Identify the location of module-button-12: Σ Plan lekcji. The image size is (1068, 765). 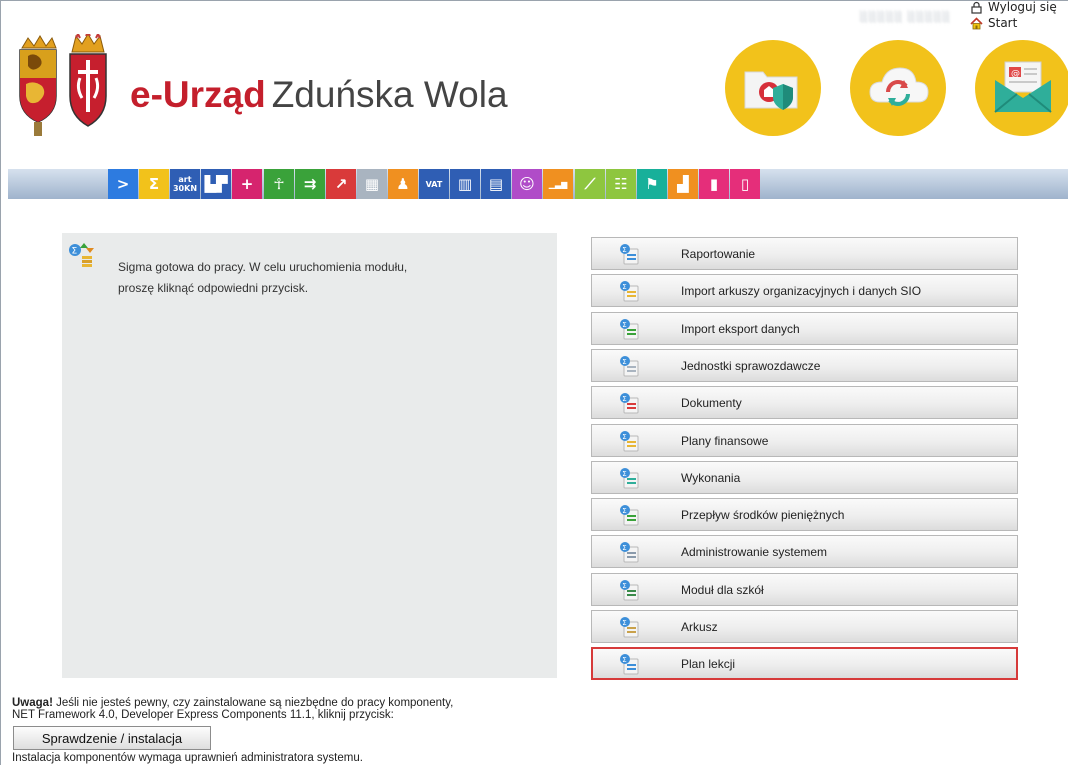
(804, 663).